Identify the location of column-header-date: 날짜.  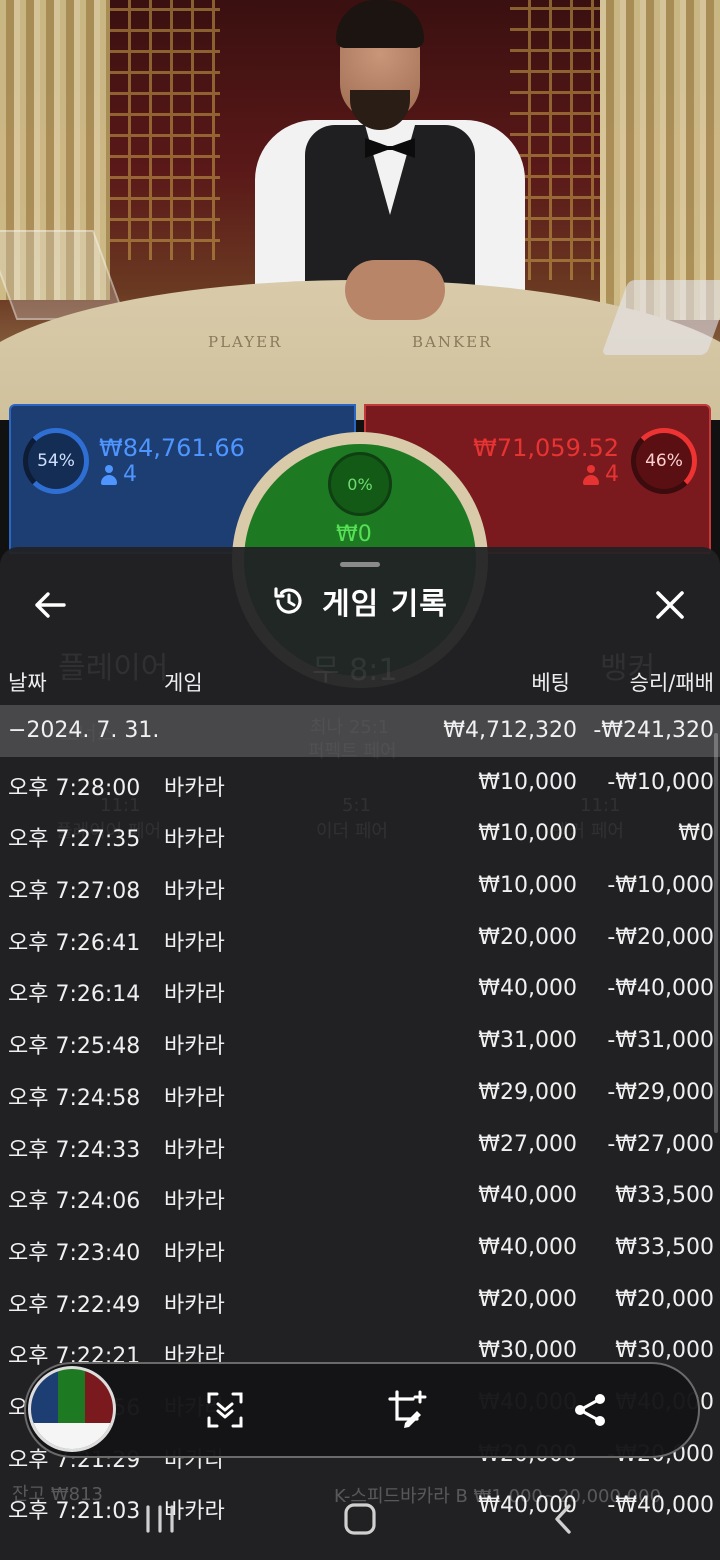
(27, 683).